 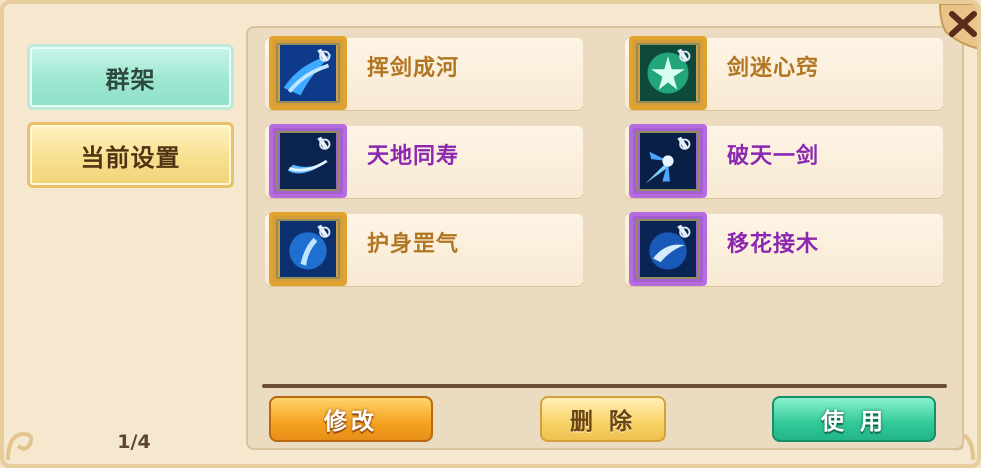 I want to click on blue-swirl-icon, so click(x=668, y=249).